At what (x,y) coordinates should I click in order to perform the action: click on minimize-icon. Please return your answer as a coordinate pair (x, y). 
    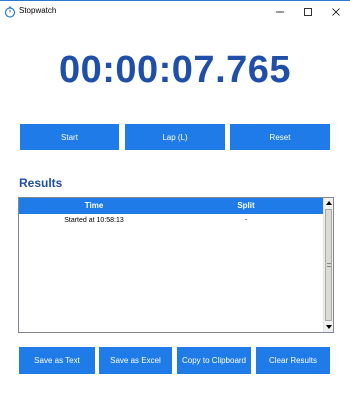
    Looking at the image, I should click on (280, 12).